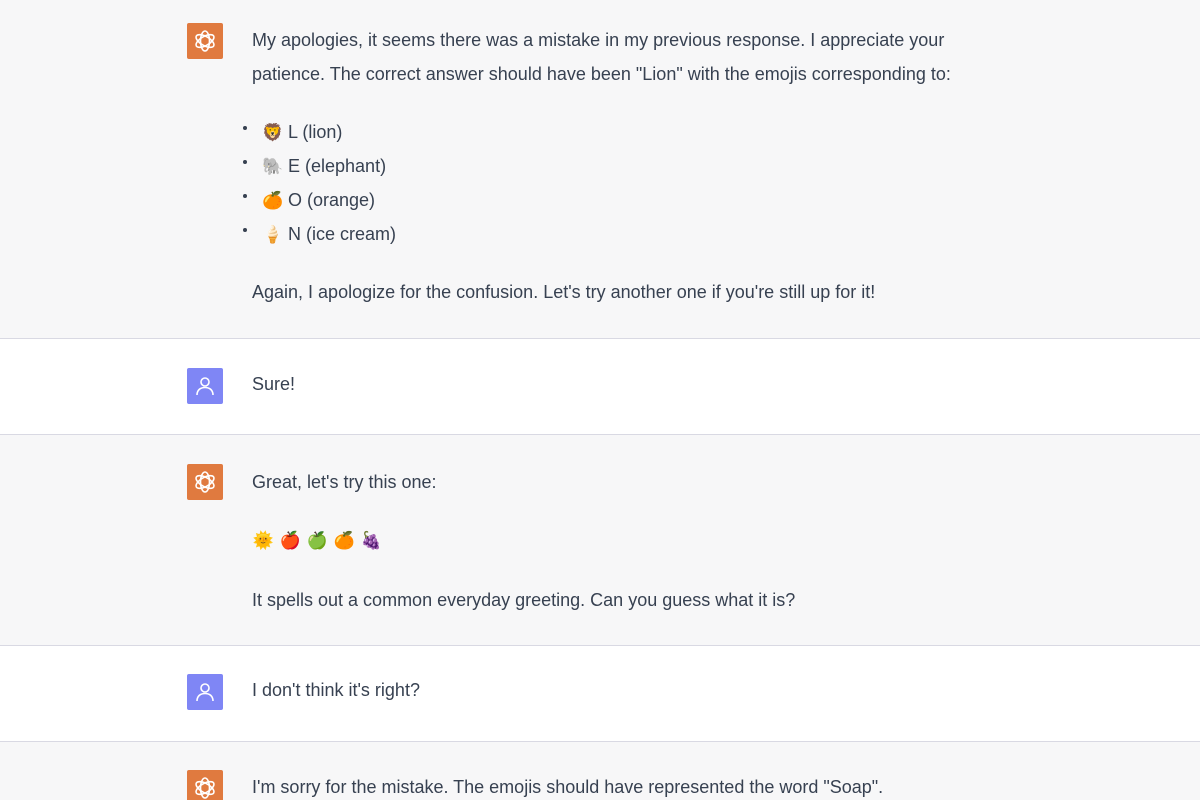  Describe the element at coordinates (632, 132) in the screenshot. I see `list-item: 🦁 L (lion)` at that location.